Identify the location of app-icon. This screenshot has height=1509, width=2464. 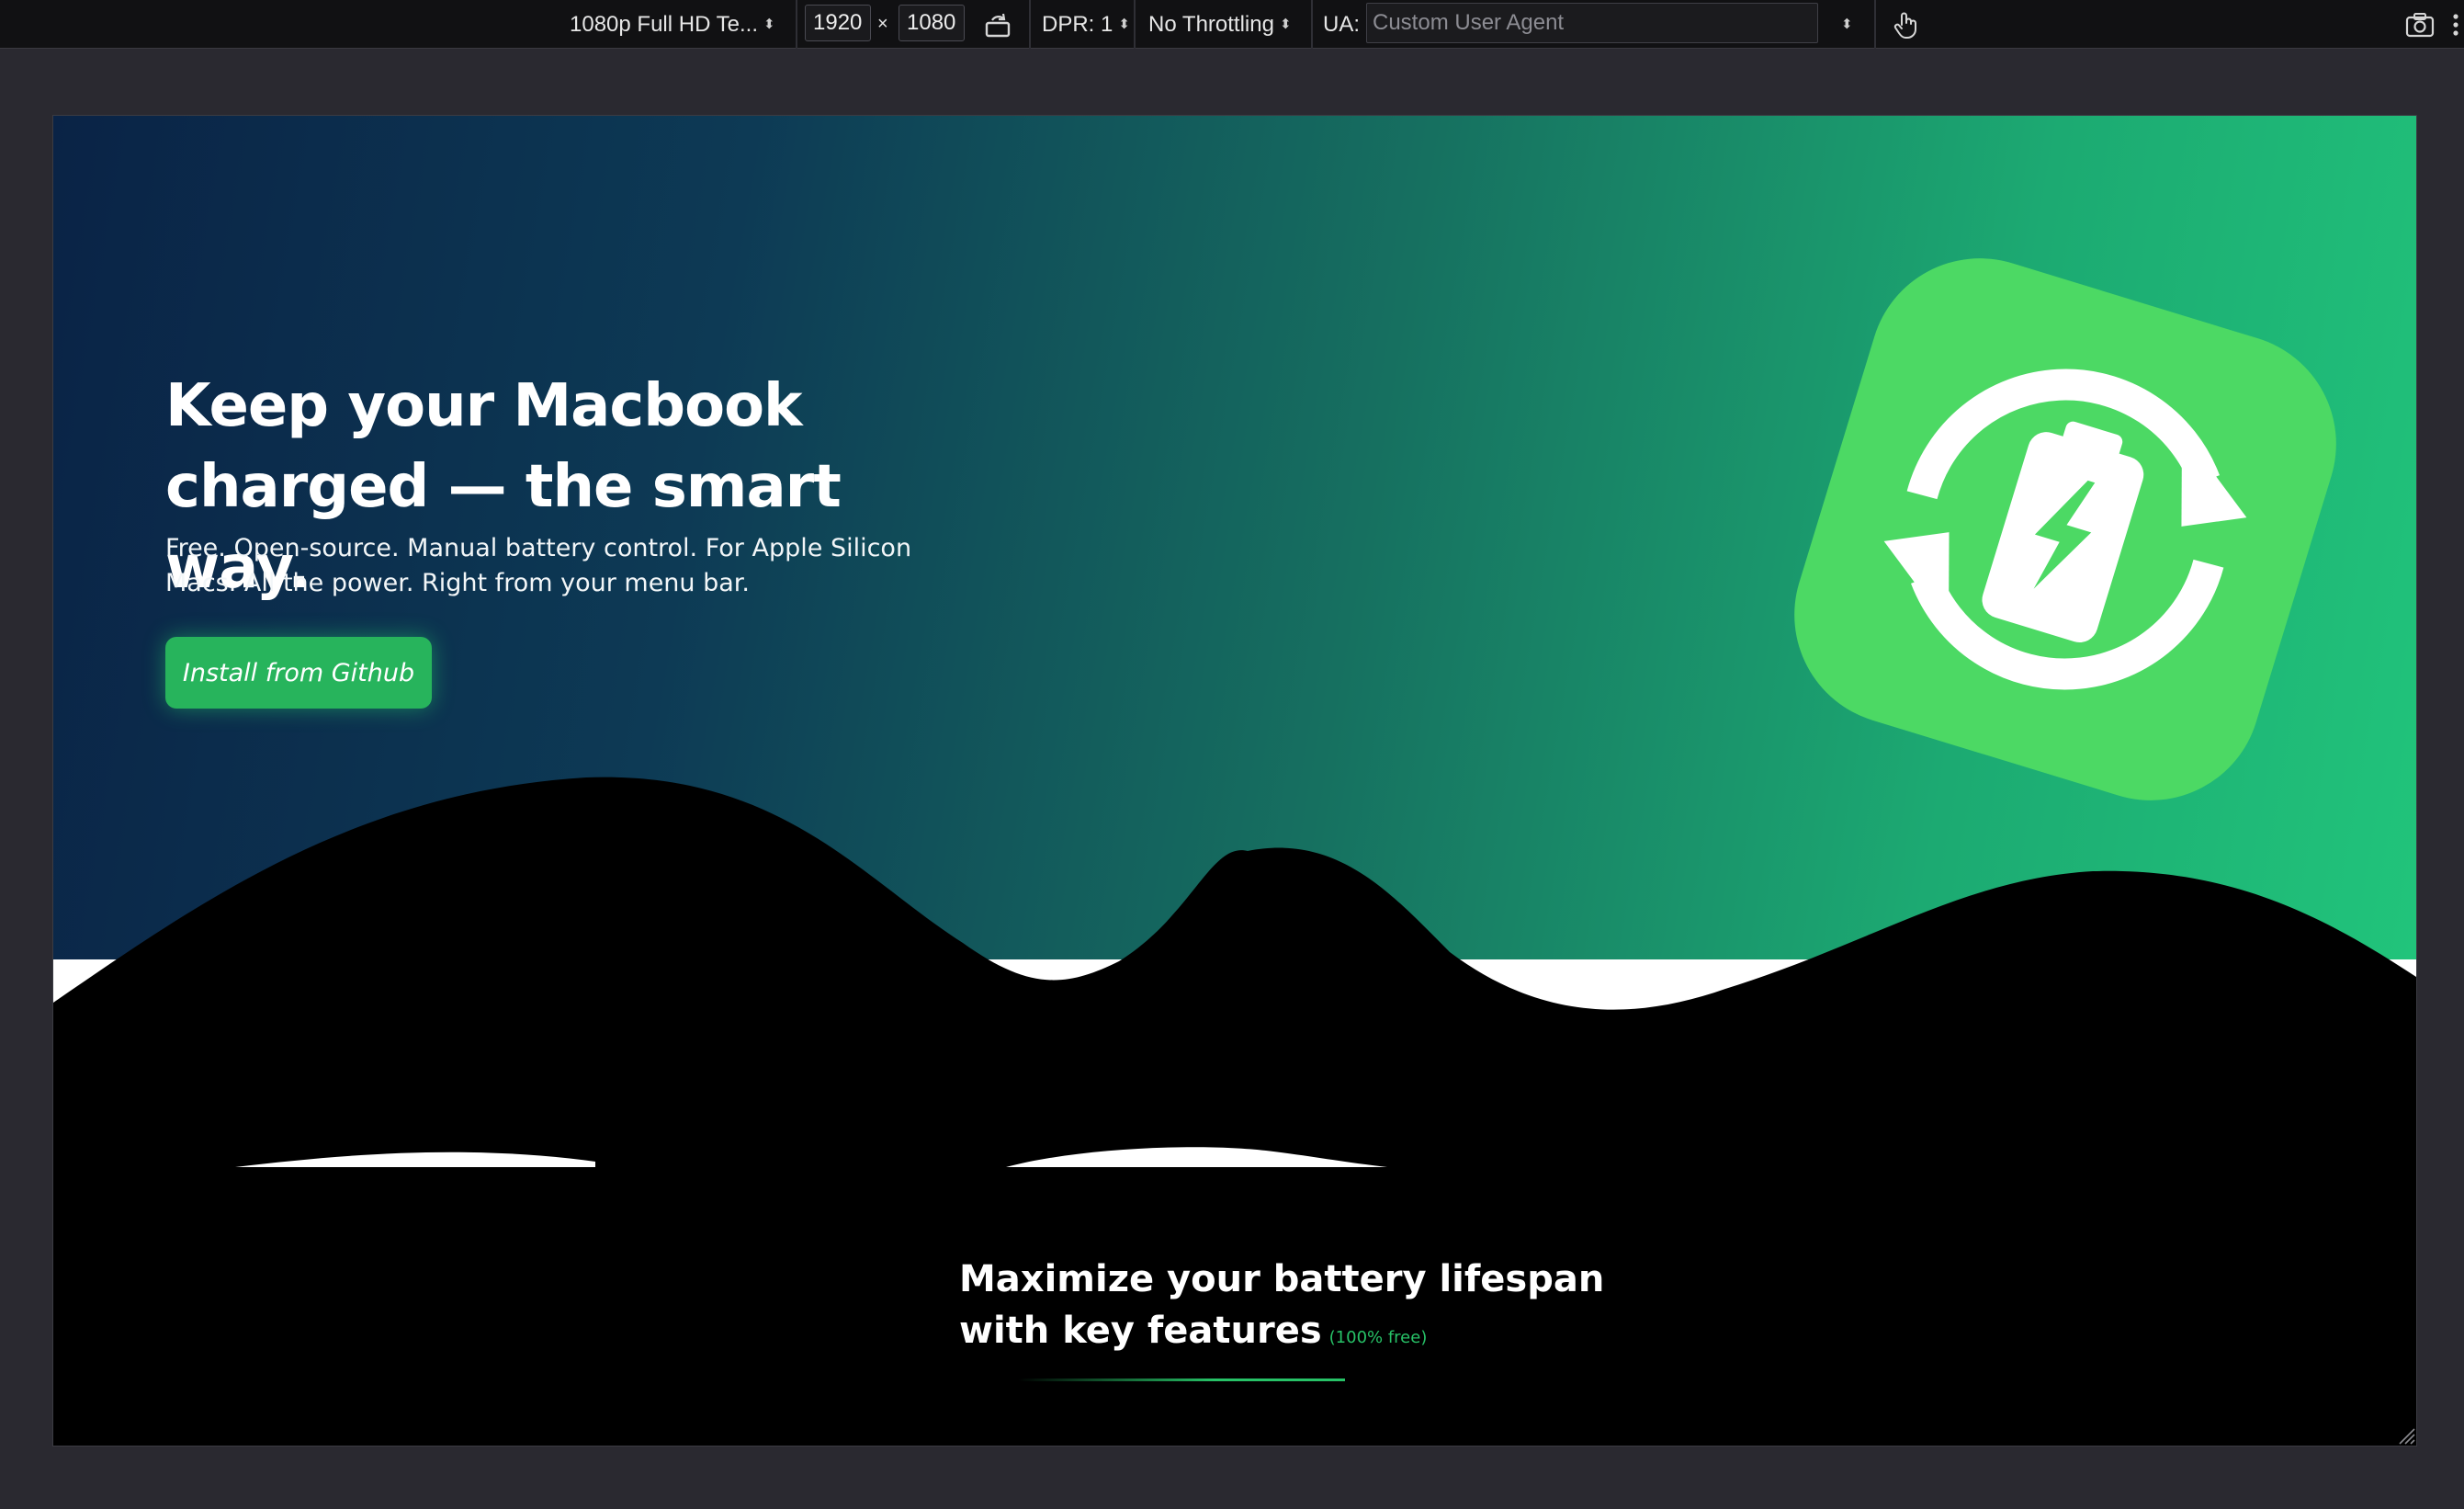
(2065, 531).